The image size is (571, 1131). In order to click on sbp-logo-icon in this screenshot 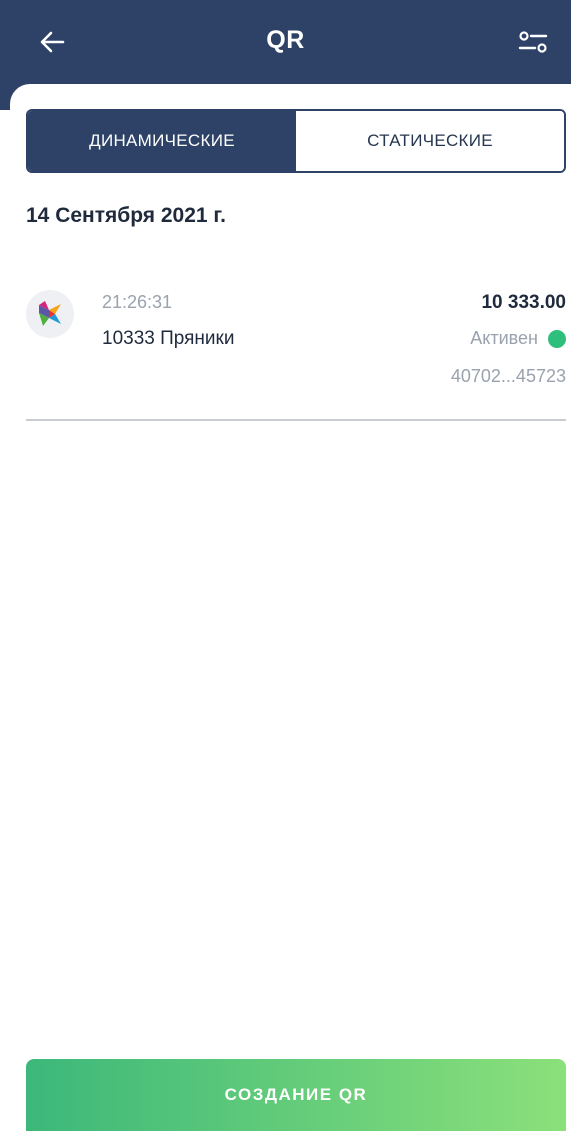, I will do `click(50, 314)`.